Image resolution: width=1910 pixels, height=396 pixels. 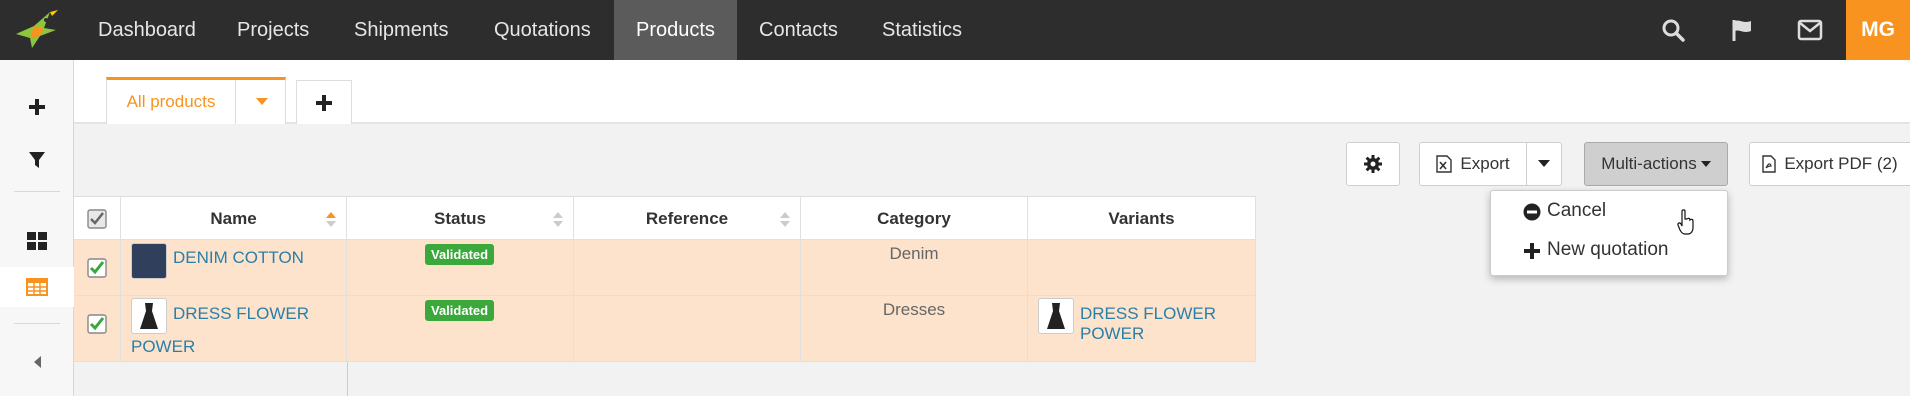 I want to click on col-status-label: Status, so click(x=460, y=218).